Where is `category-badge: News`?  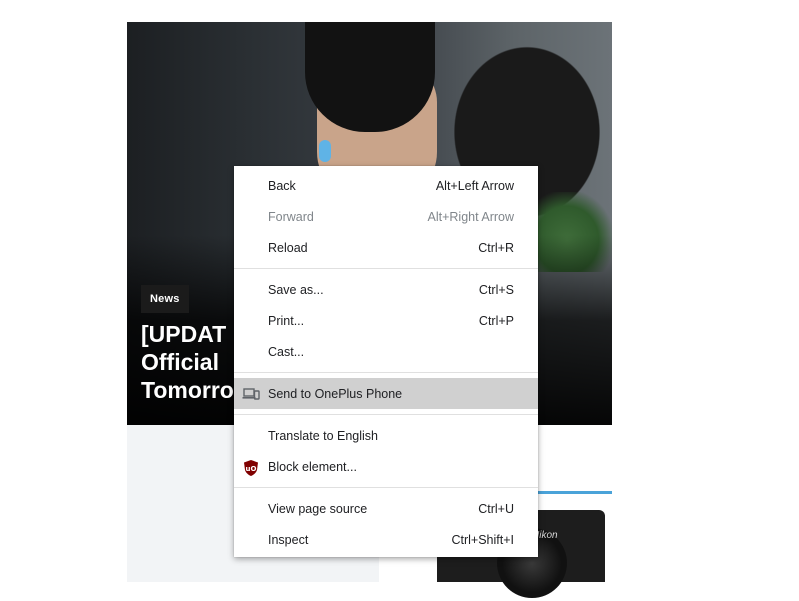
category-badge: News is located at coordinates (165, 299).